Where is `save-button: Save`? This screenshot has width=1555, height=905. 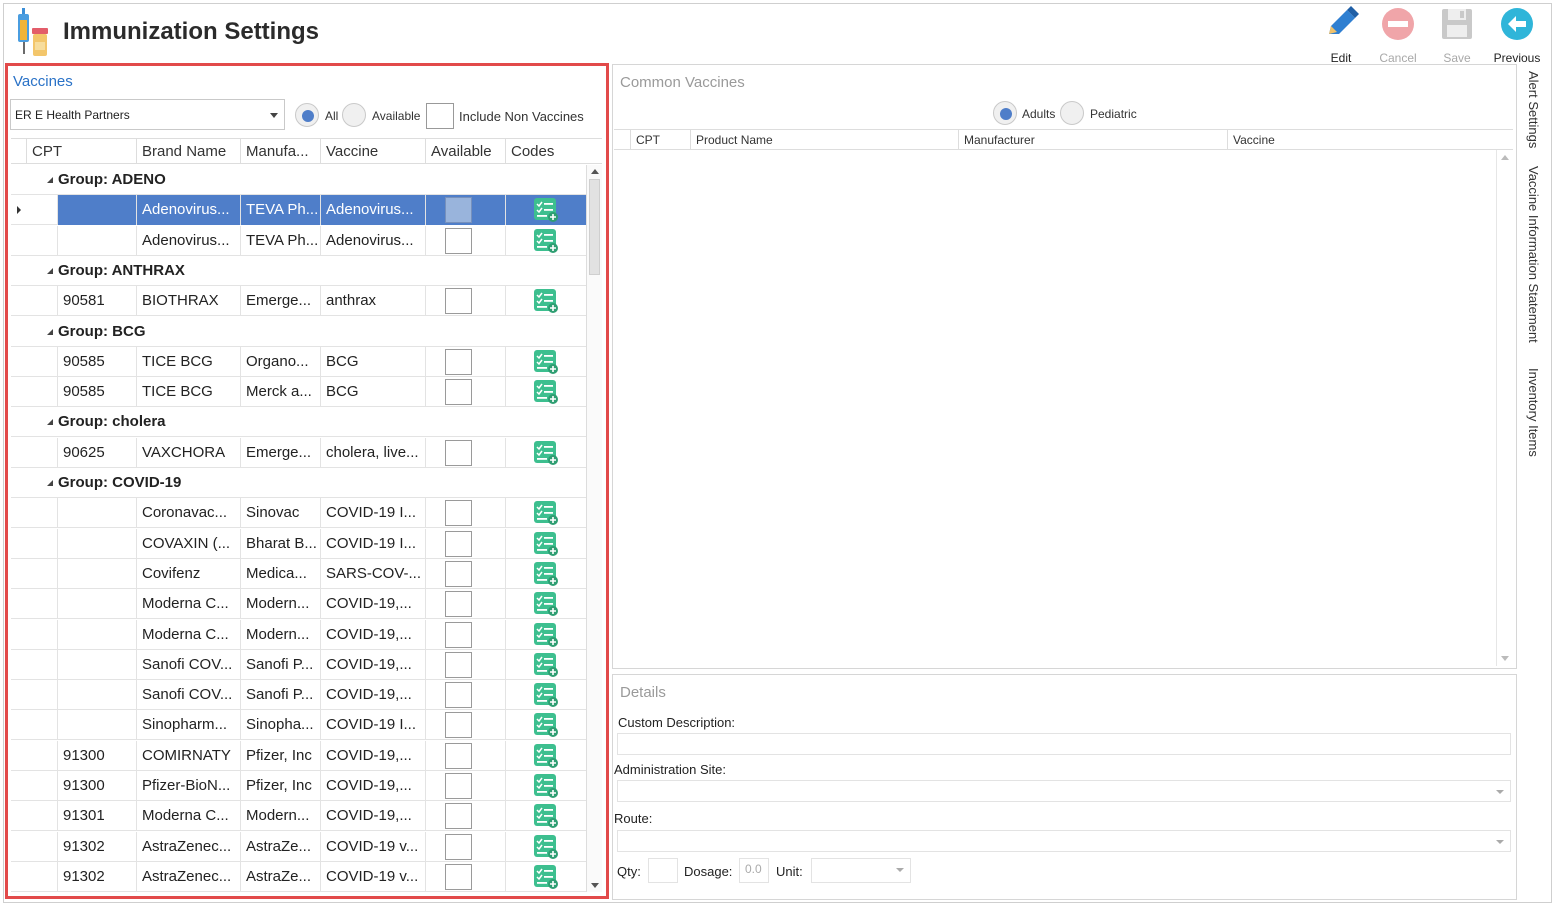
save-button: Save is located at coordinates (1457, 34).